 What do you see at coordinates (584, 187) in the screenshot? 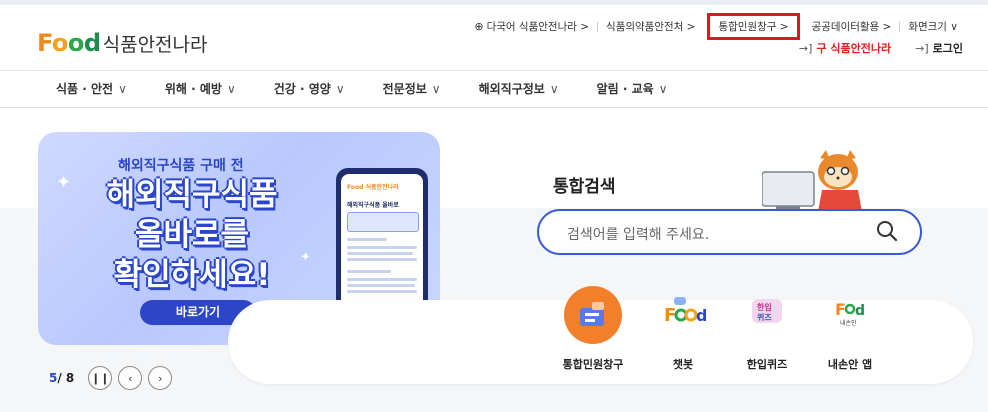
I see `search-title: 통합검색` at bounding box center [584, 187].